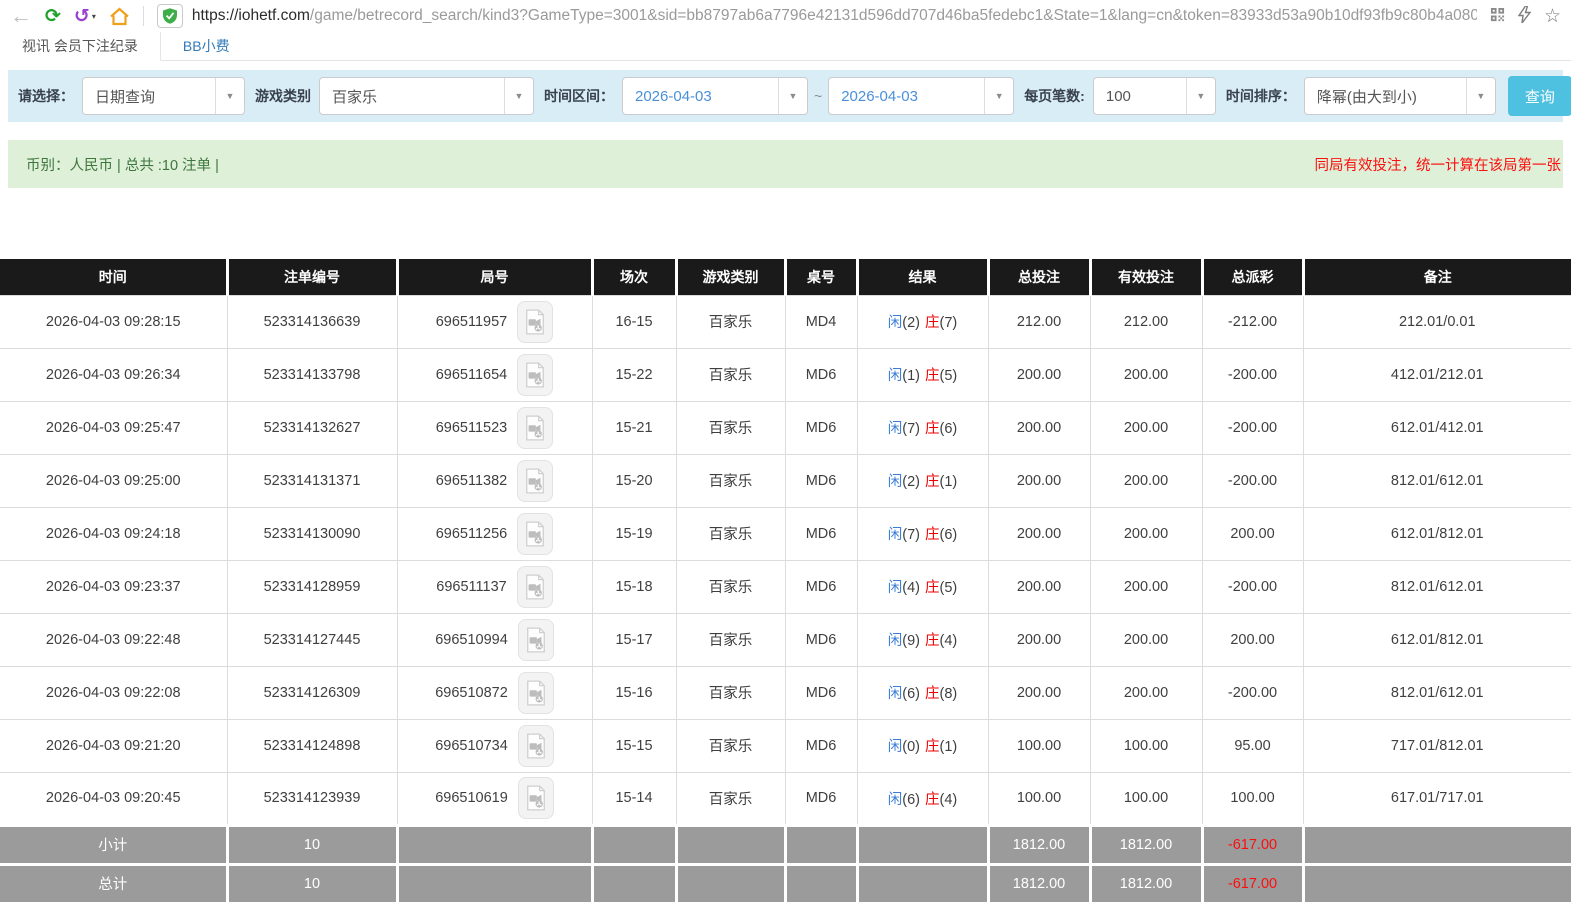  Describe the element at coordinates (53, 16) in the screenshot. I see `refresh-icon: ⟳` at that location.